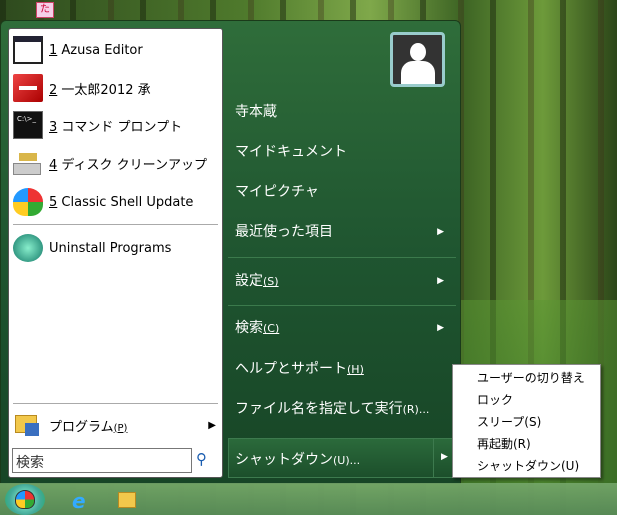 Image resolution: width=617 pixels, height=515 pixels. Describe the element at coordinates (271, 281) in the screenshot. I see `accel-key: (S)` at that location.